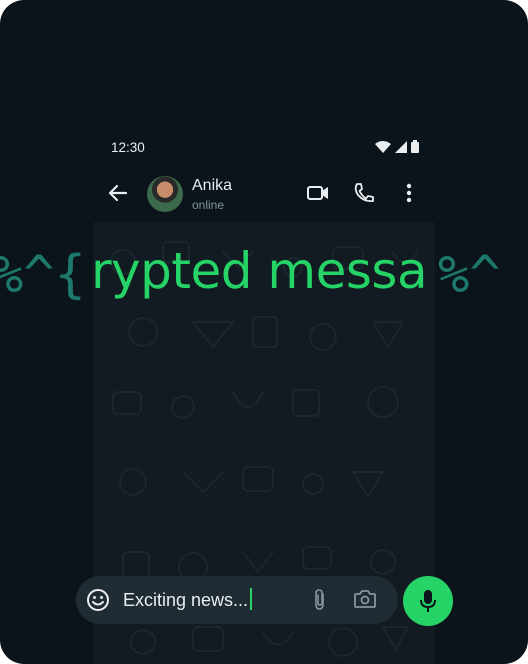 This screenshot has width=528, height=664. I want to click on contact-name: Anika, so click(212, 186).